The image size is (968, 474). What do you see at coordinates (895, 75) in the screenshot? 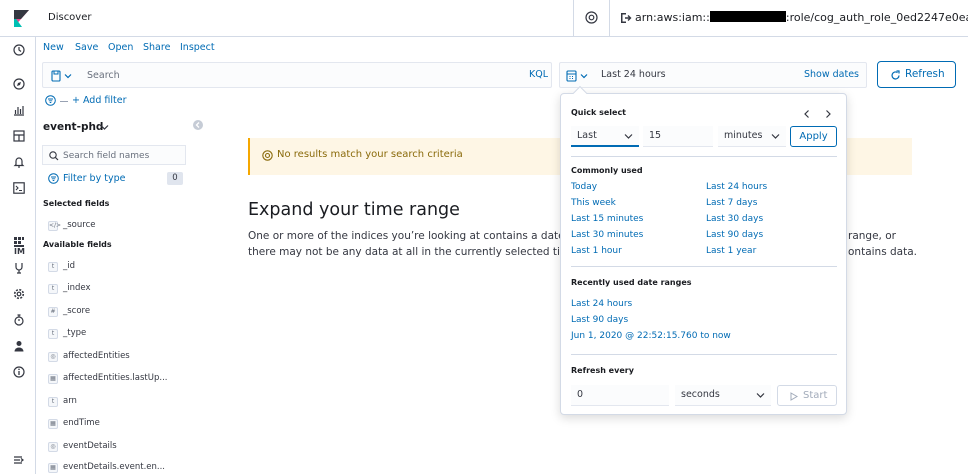
I see `refresh-icon` at bounding box center [895, 75].